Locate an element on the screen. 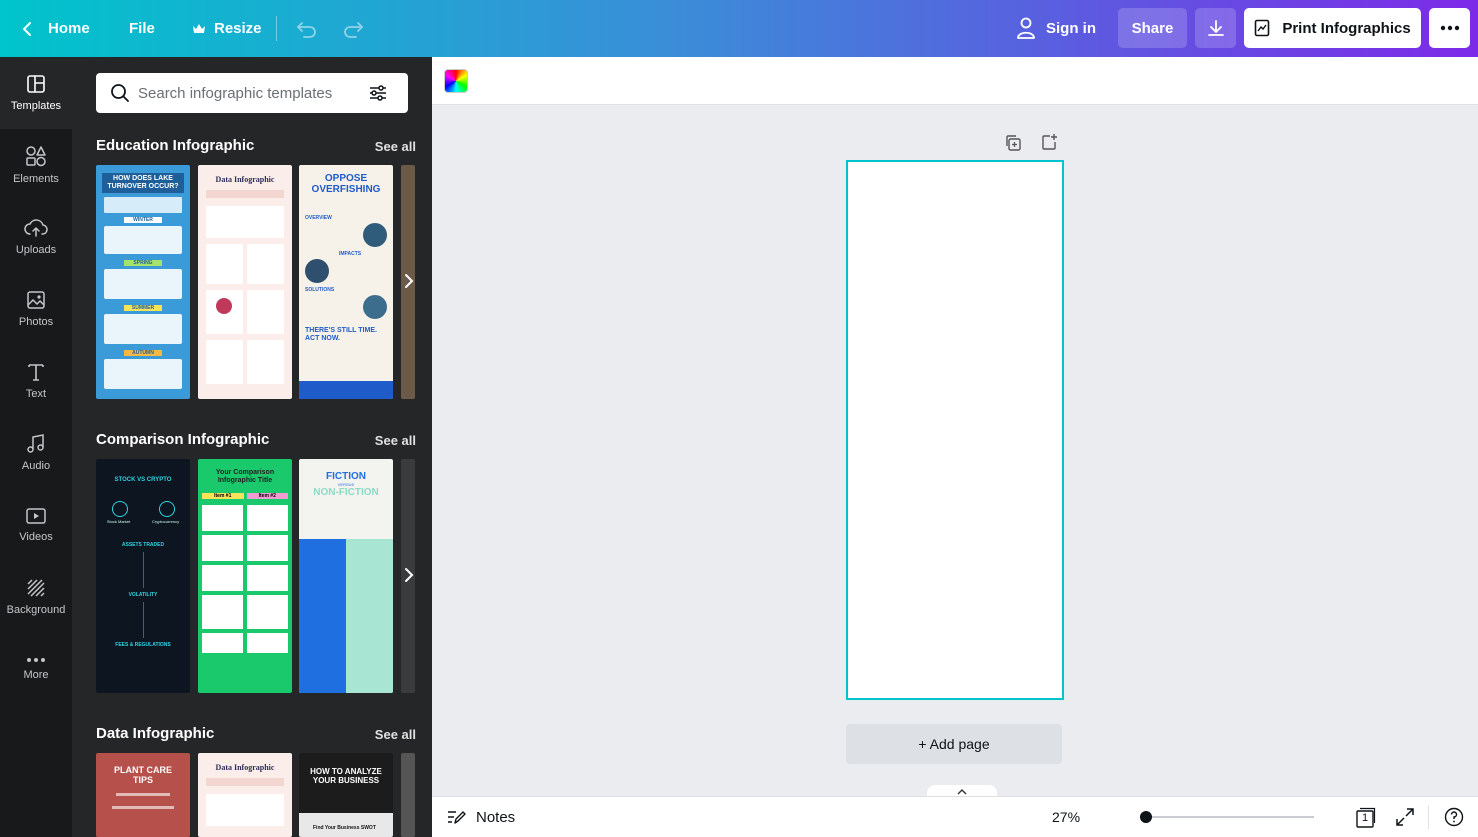 This screenshot has width=1478, height=837. filter-icon is located at coordinates (378, 93).